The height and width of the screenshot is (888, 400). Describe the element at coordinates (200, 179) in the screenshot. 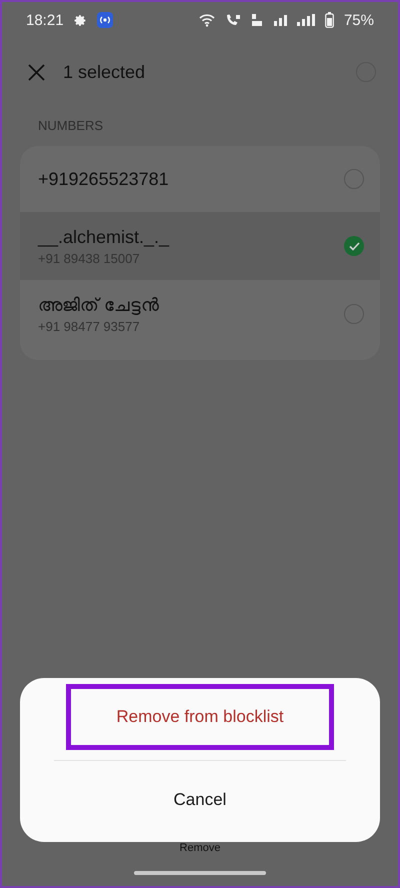

I see `contact-row: +919265523781` at that location.